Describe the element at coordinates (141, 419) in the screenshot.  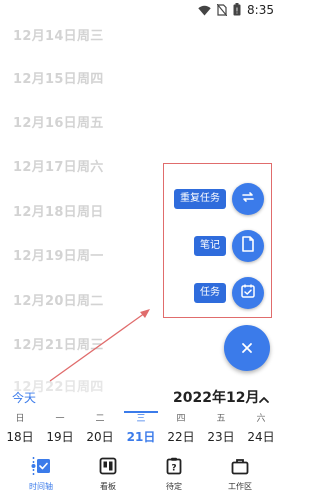
I see `day-weekday: 三` at that location.